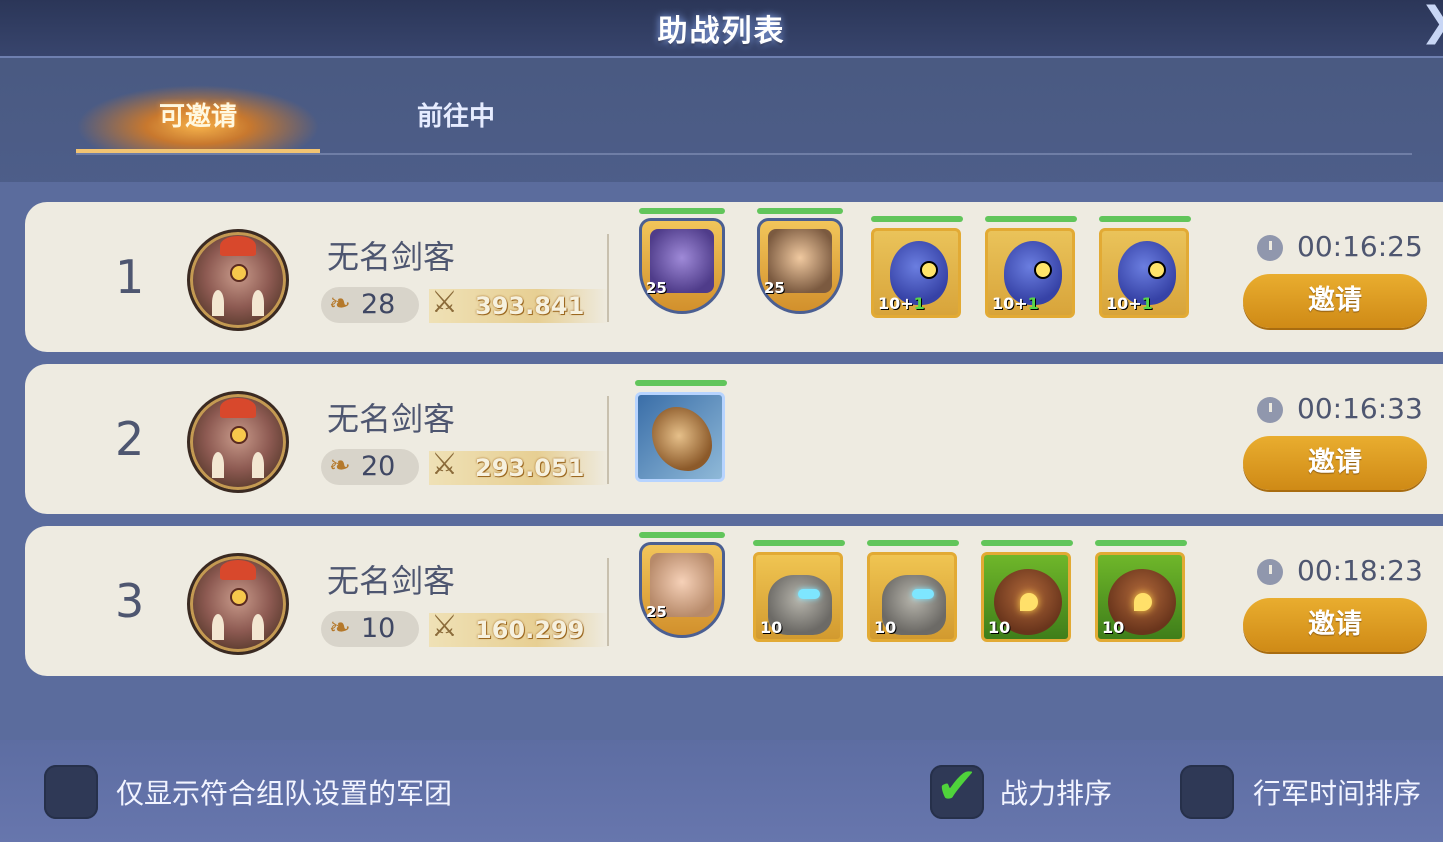 Image resolution: width=1443 pixels, height=842 pixels. I want to click on timer-text: 00:16:33, so click(1360, 408).